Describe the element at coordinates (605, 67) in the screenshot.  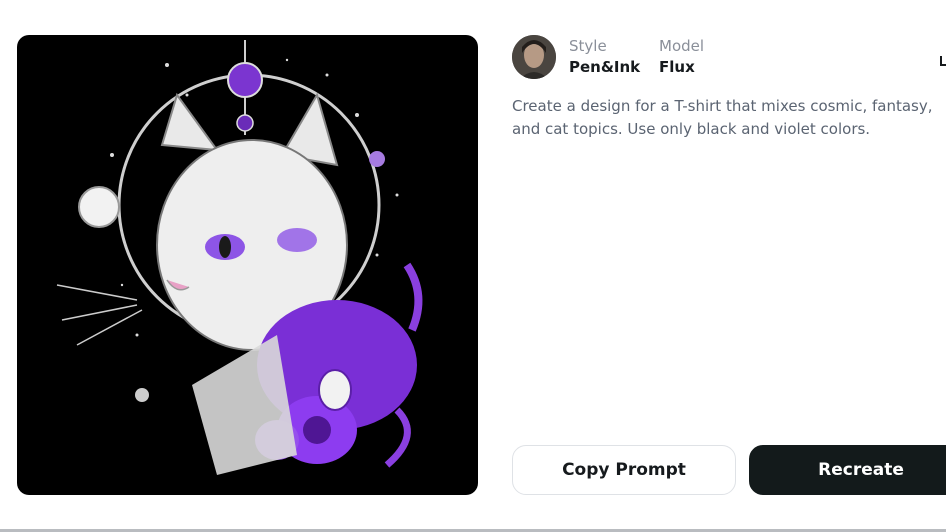
I see `style-value: Pen&Ink` at that location.